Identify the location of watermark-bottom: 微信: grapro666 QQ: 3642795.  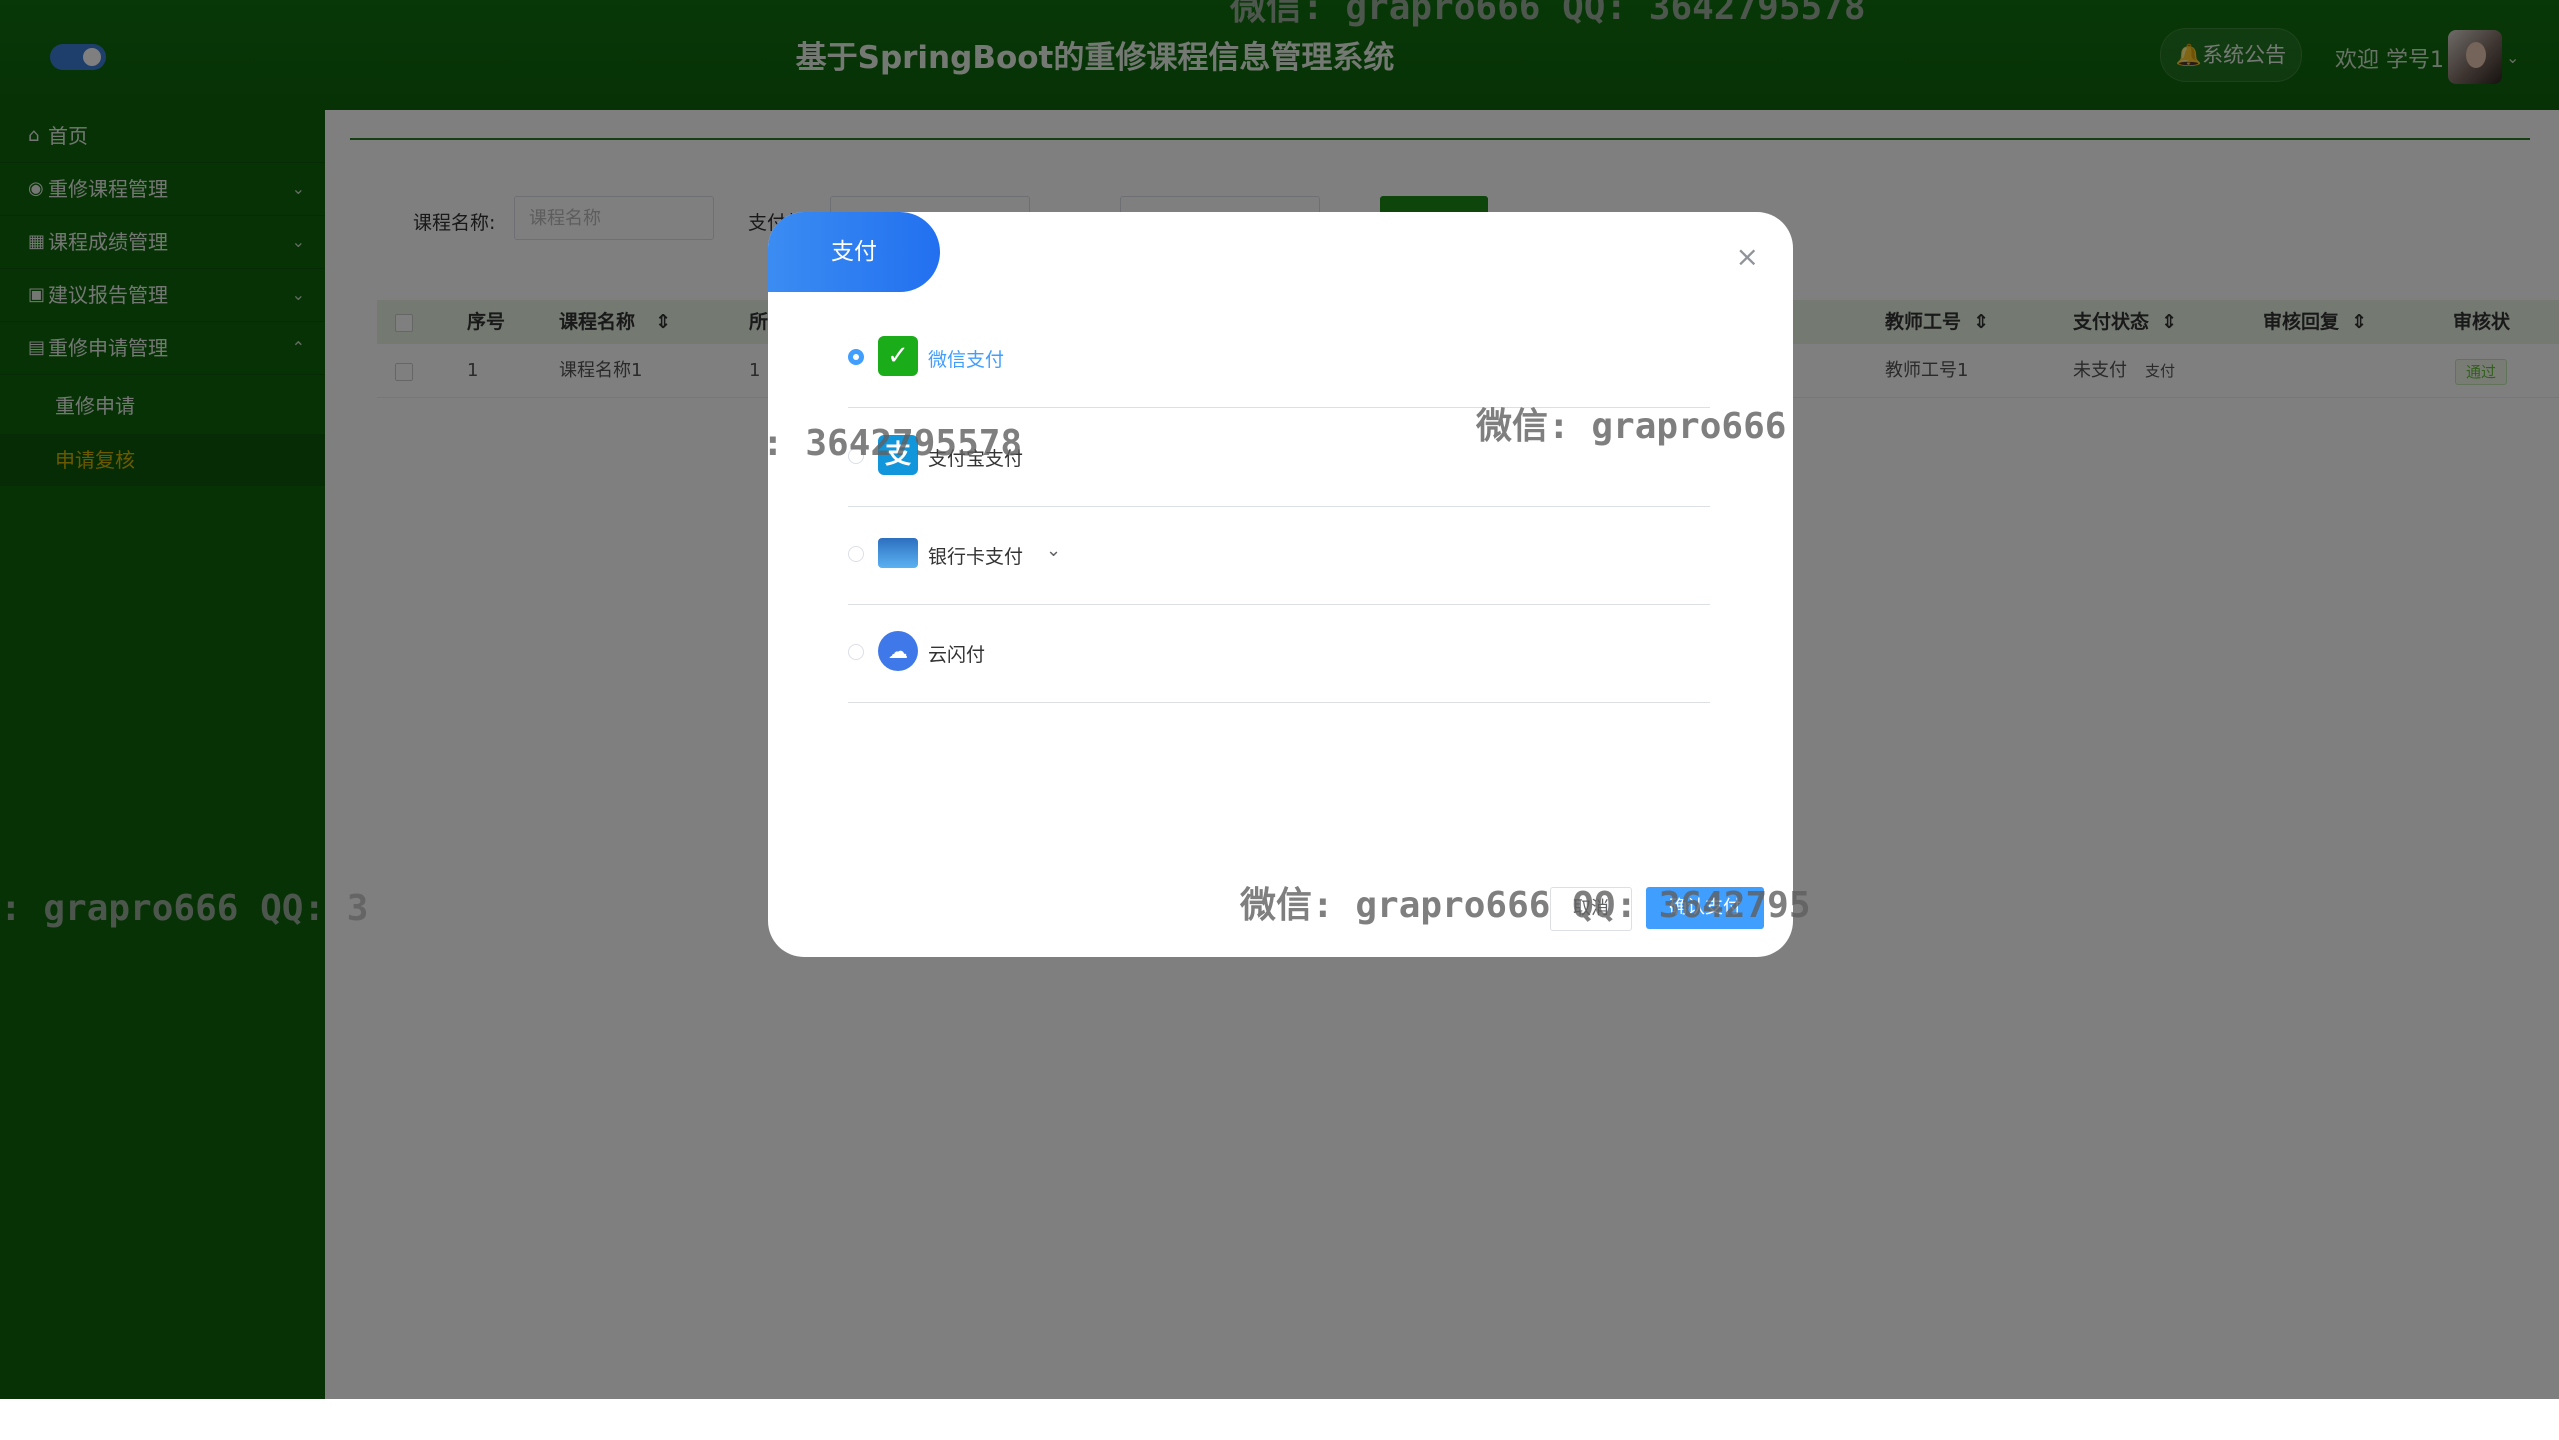
(1525, 905).